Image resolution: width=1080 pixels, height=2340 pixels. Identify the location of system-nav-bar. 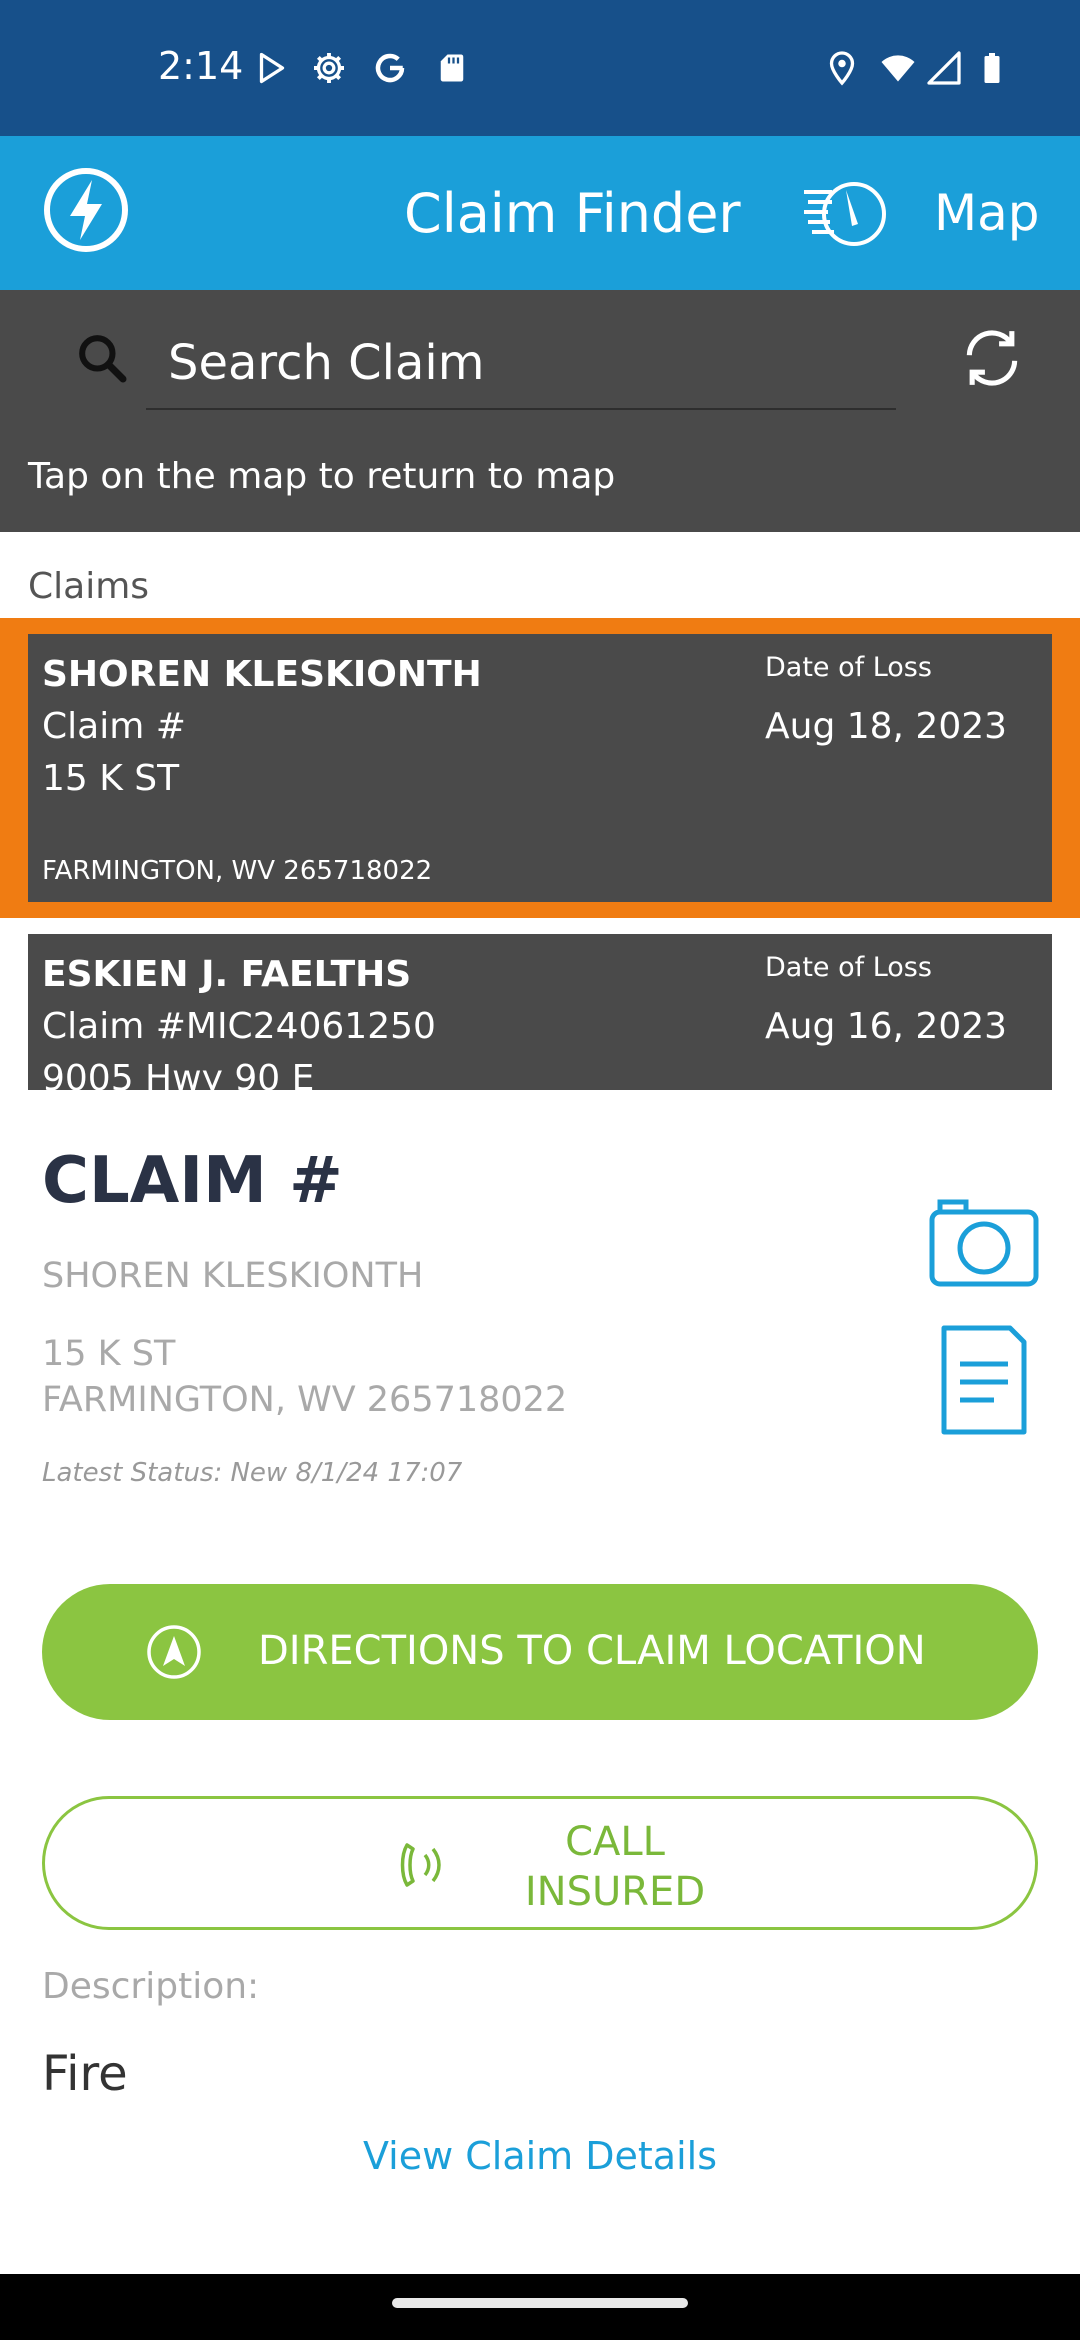
(540, 2307).